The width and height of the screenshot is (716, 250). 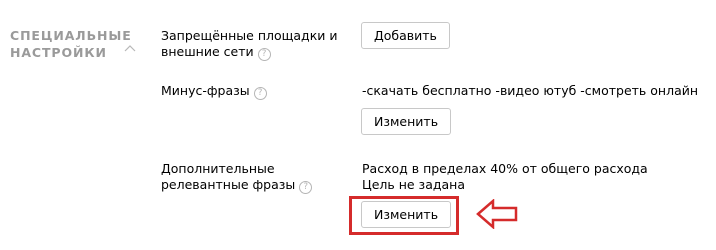 What do you see at coordinates (406, 121) in the screenshot?
I see `edit-negative-keywords-button: Изменить` at bounding box center [406, 121].